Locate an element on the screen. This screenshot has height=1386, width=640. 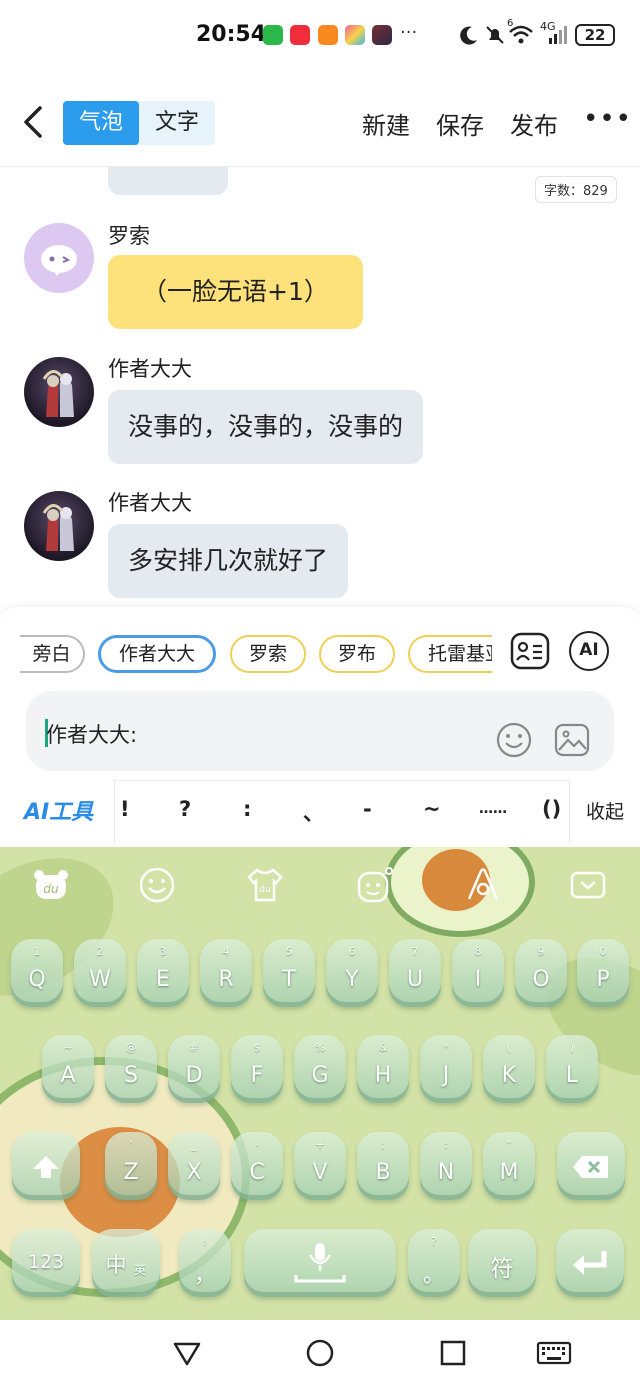
role-chip-narration: 旁白 is located at coordinates (52, 654).